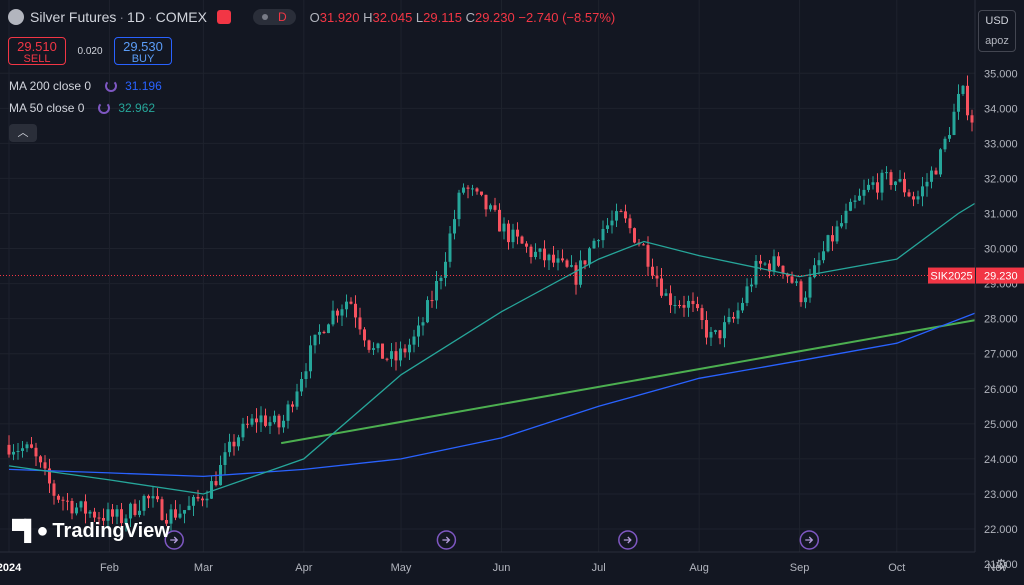 This screenshot has width=1024, height=585. Describe the element at coordinates (1001, 390) in the screenshot. I see `price-tick-label: 26.000` at that location.